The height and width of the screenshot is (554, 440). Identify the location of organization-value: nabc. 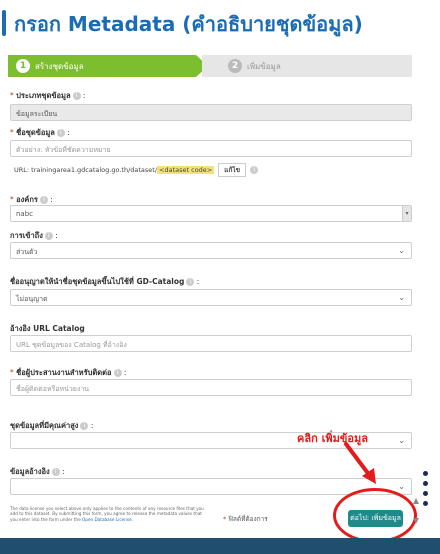
(25, 214).